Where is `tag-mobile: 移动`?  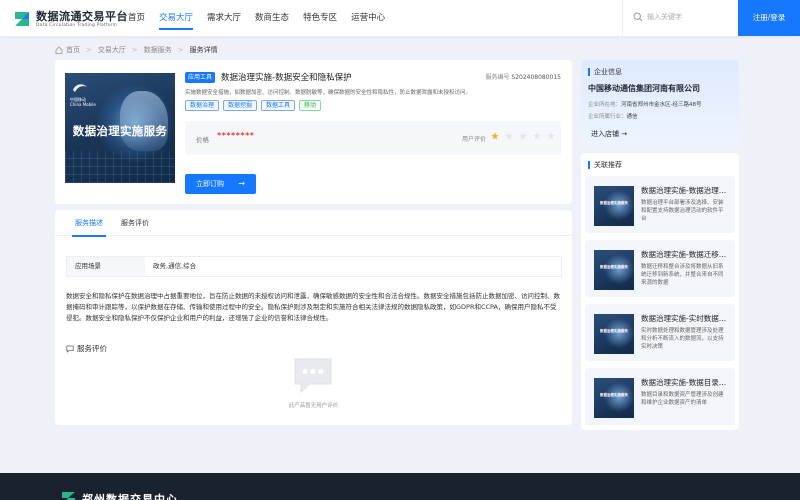
tag-mobile: 移动 is located at coordinates (310, 105).